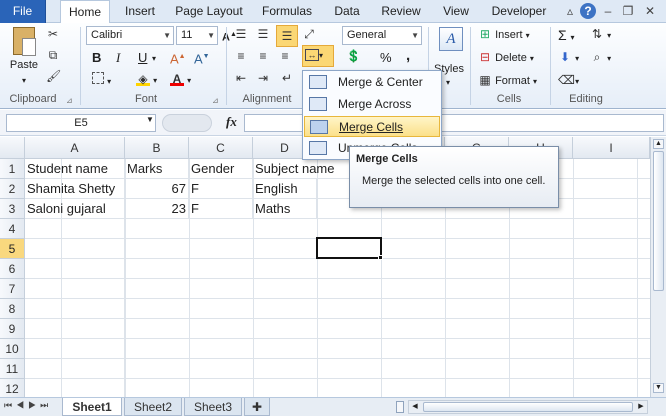 Image resolution: width=666 pixels, height=416 pixels. Describe the element at coordinates (140, 11) in the screenshot. I see `tab-insert: Insert` at that location.